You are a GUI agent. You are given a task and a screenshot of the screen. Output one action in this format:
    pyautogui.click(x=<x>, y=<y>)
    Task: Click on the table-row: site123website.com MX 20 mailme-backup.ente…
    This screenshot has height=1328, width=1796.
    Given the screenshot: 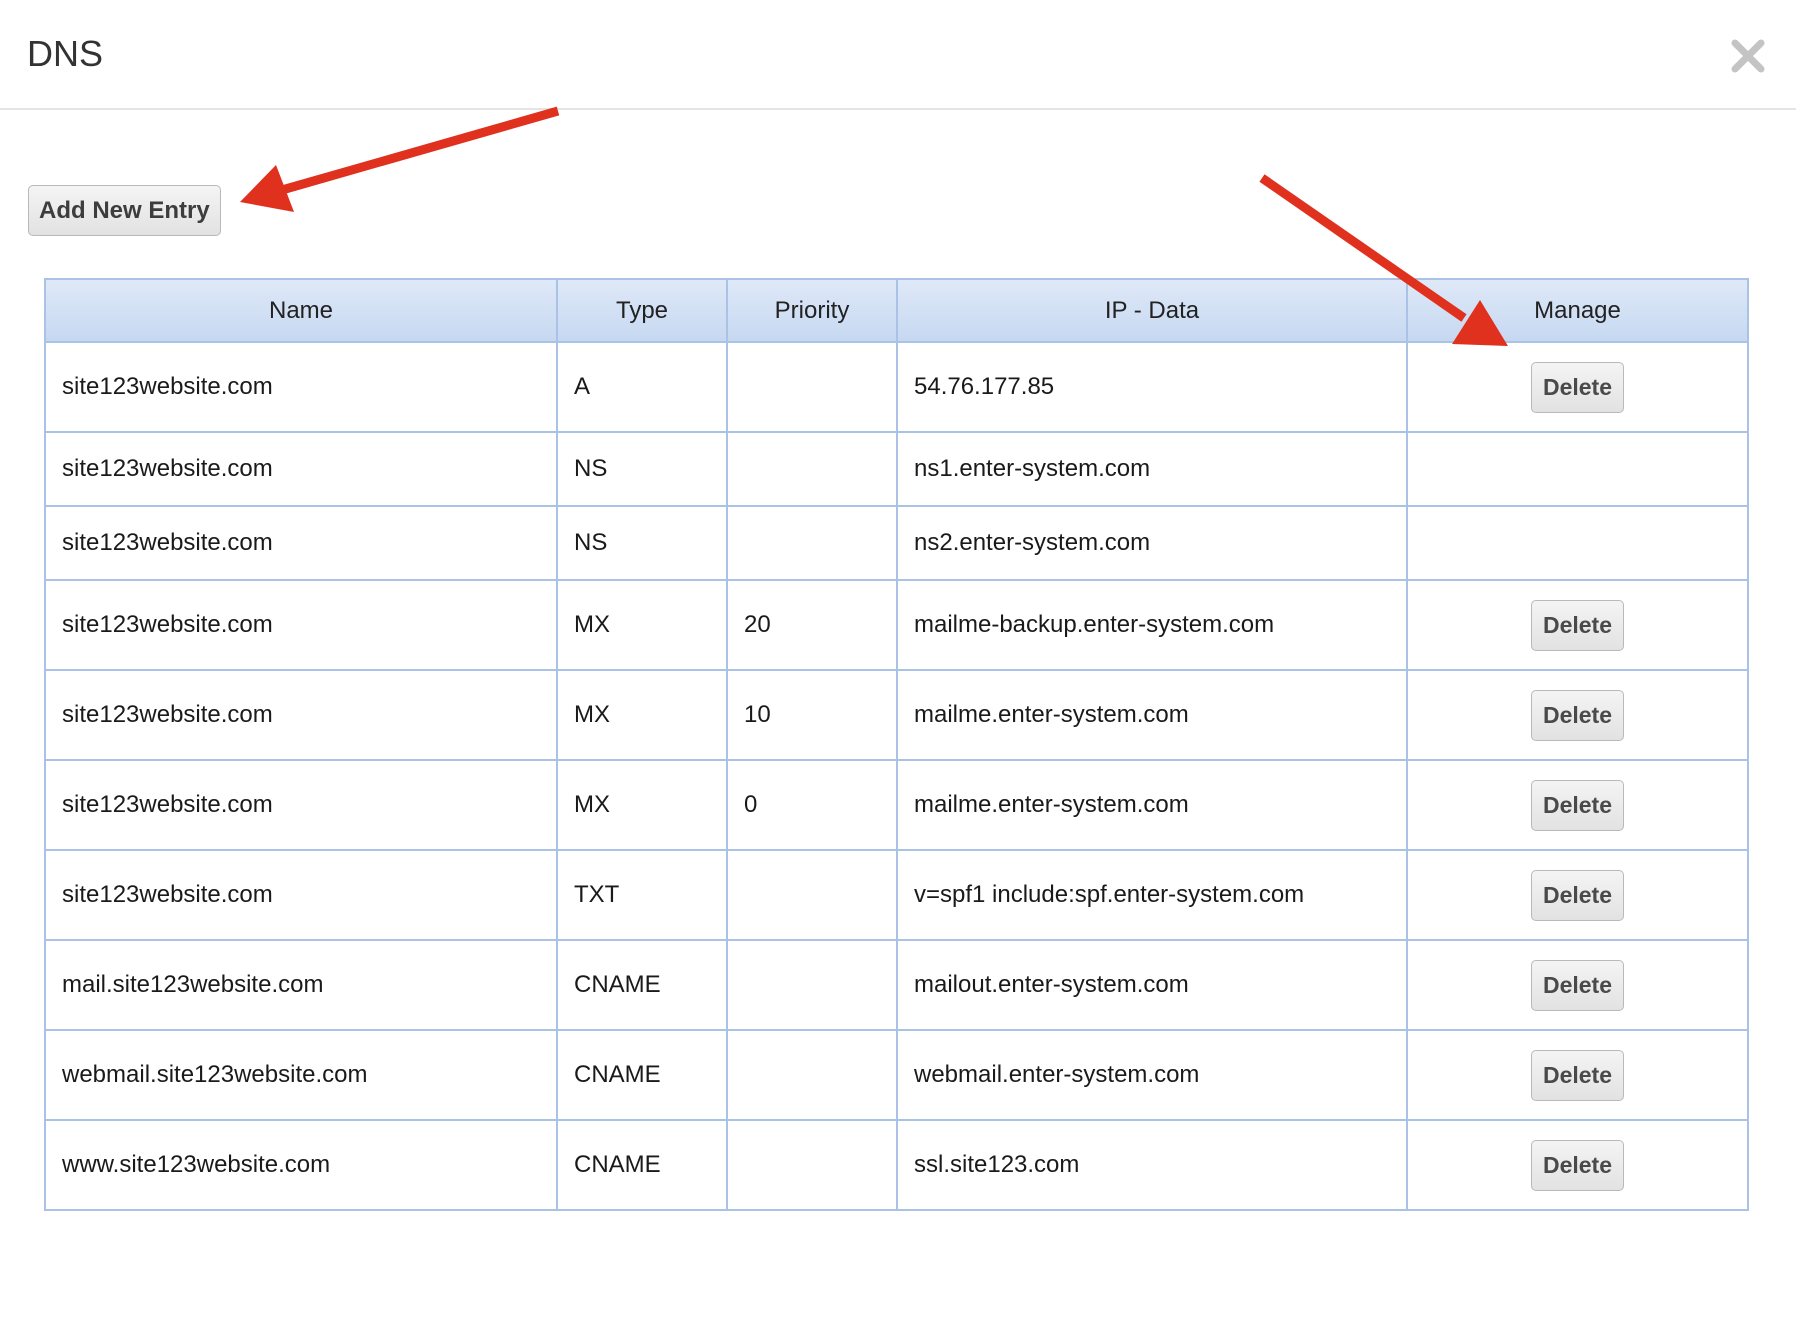 What is the action you would take?
    pyautogui.click(x=896, y=625)
    